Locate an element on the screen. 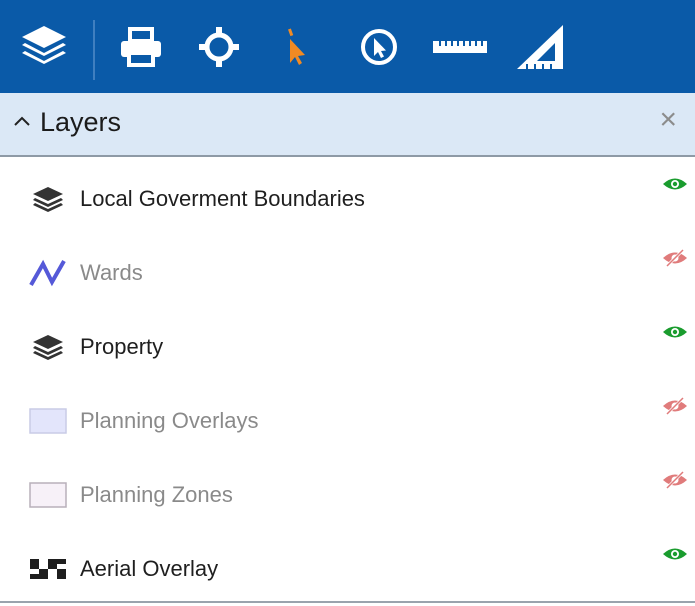 Image resolution: width=695 pixels, height=606 pixels. toolbar-separator is located at coordinates (94, 50).